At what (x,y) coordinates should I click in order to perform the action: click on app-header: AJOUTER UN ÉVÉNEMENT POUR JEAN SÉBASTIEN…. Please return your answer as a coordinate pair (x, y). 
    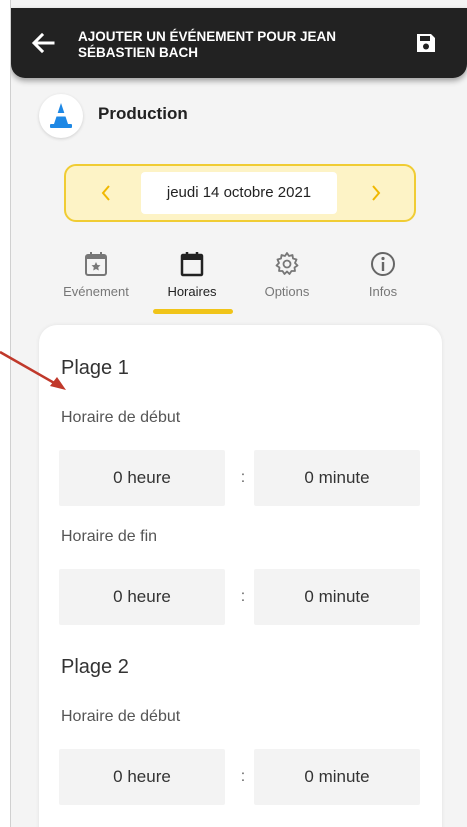
    Looking at the image, I should click on (239, 43).